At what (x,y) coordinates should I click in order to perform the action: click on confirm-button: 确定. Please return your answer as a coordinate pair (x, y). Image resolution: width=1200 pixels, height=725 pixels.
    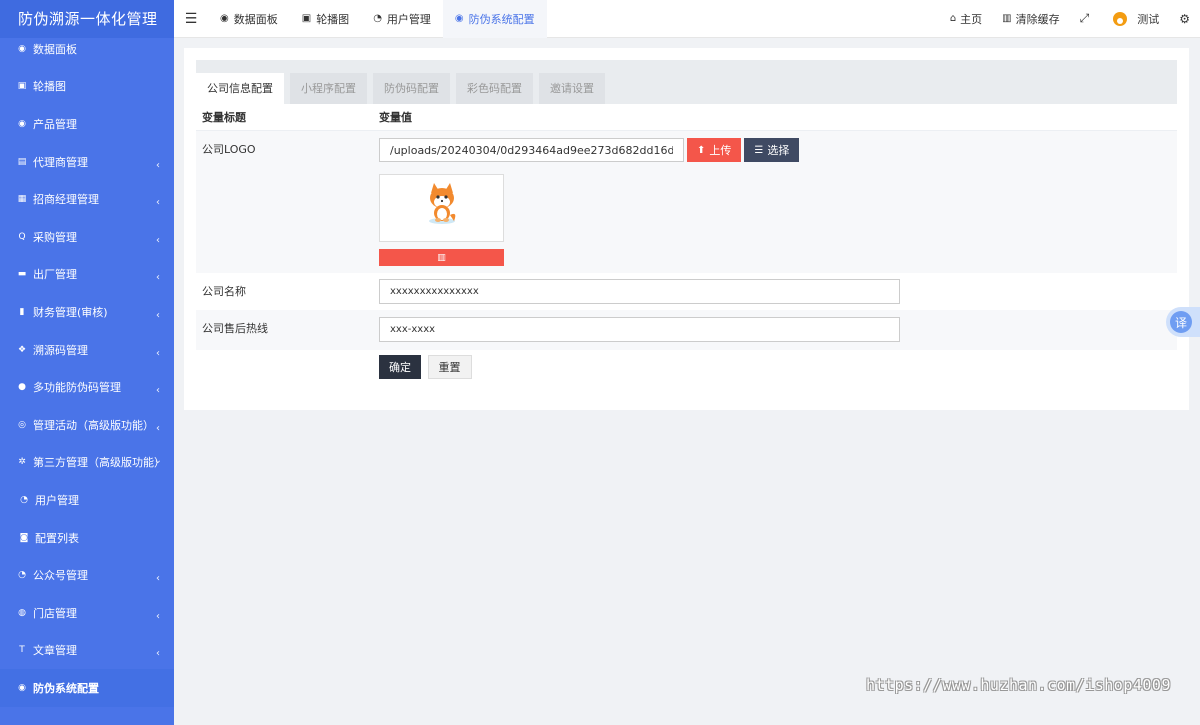
    Looking at the image, I should click on (400, 367).